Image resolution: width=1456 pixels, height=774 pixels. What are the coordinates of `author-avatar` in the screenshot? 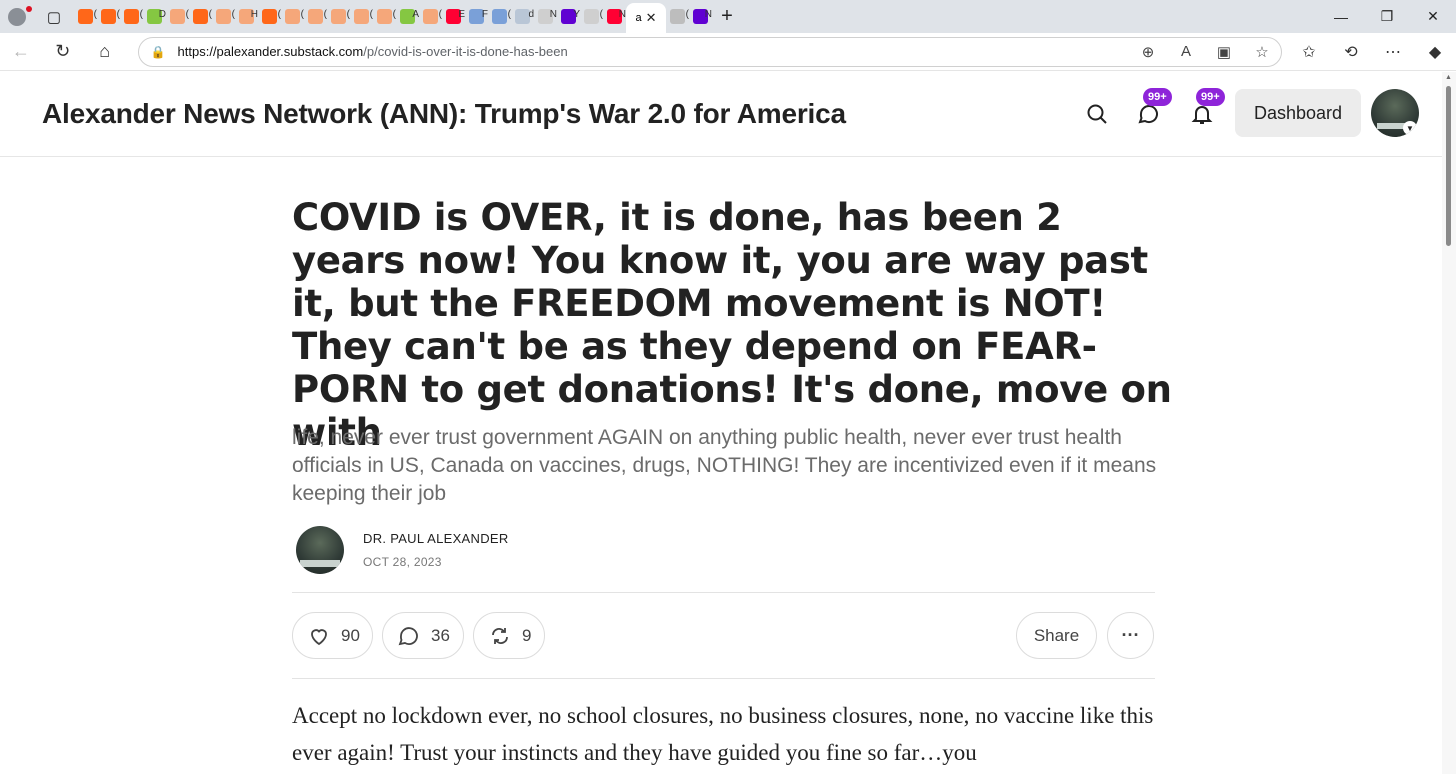 It's located at (320, 550).